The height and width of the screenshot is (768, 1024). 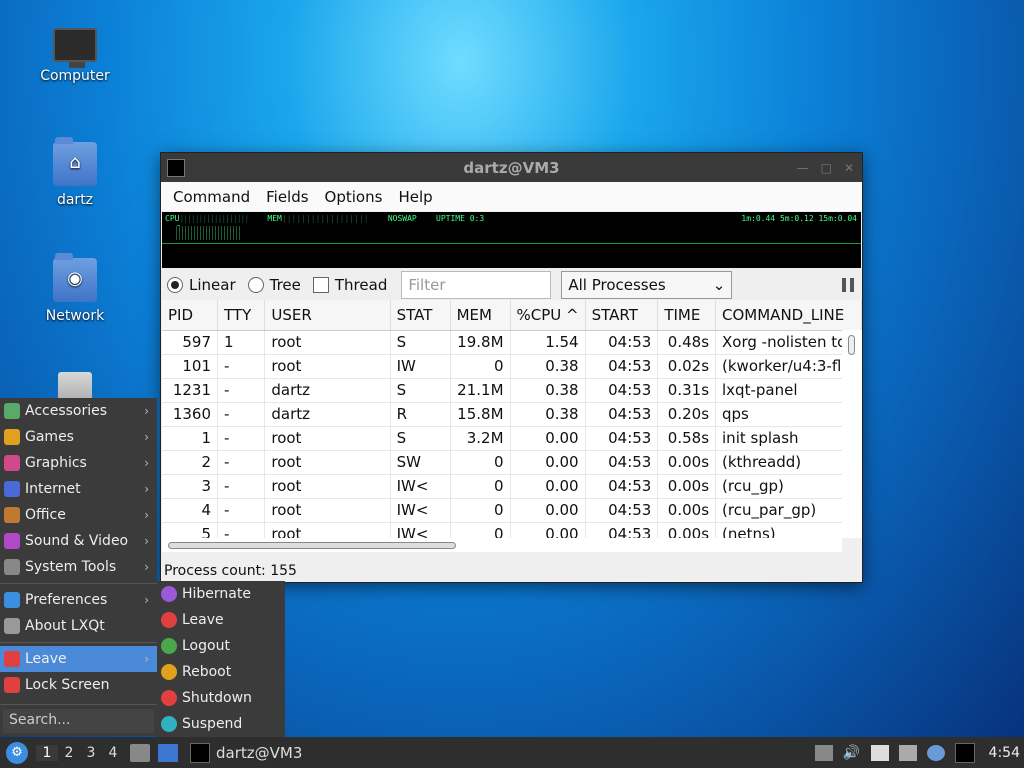 What do you see at coordinates (78, 685) in the screenshot?
I see `menu-item-lock-screen: Lock Screen` at bounding box center [78, 685].